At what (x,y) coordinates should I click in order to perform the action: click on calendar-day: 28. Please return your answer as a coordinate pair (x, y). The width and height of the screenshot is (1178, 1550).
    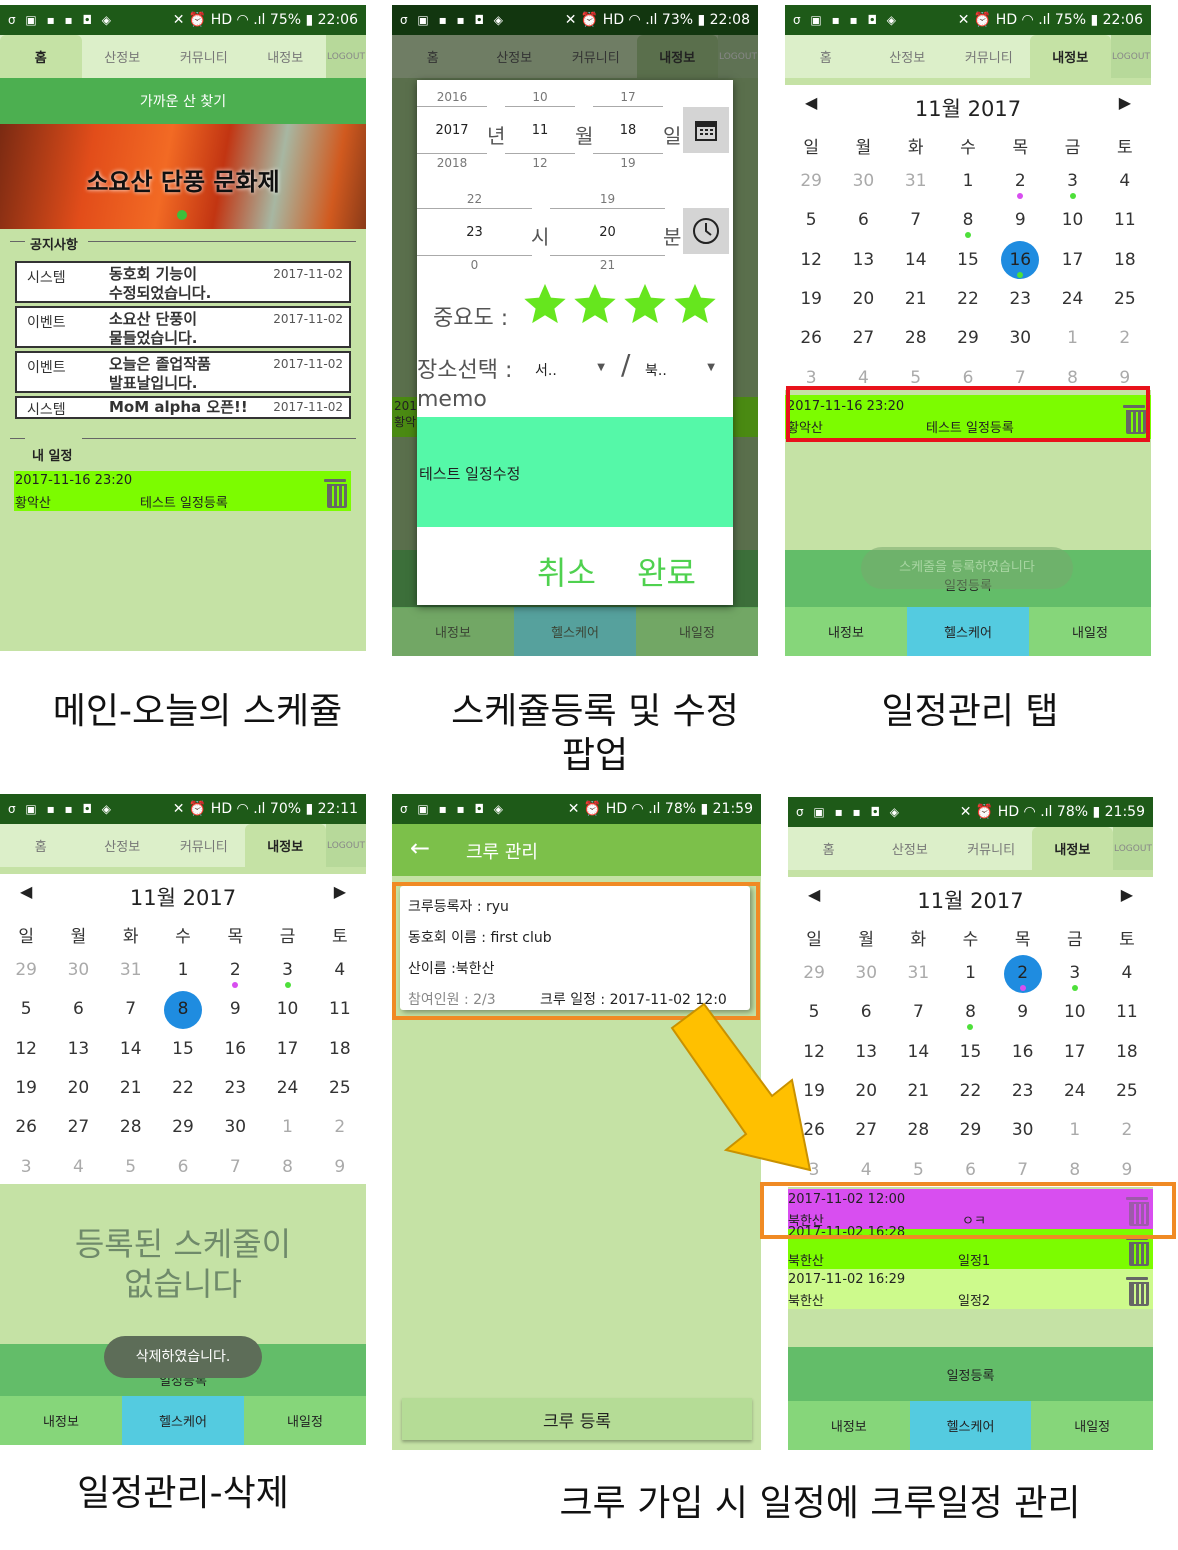
    Looking at the image, I should click on (131, 1127).